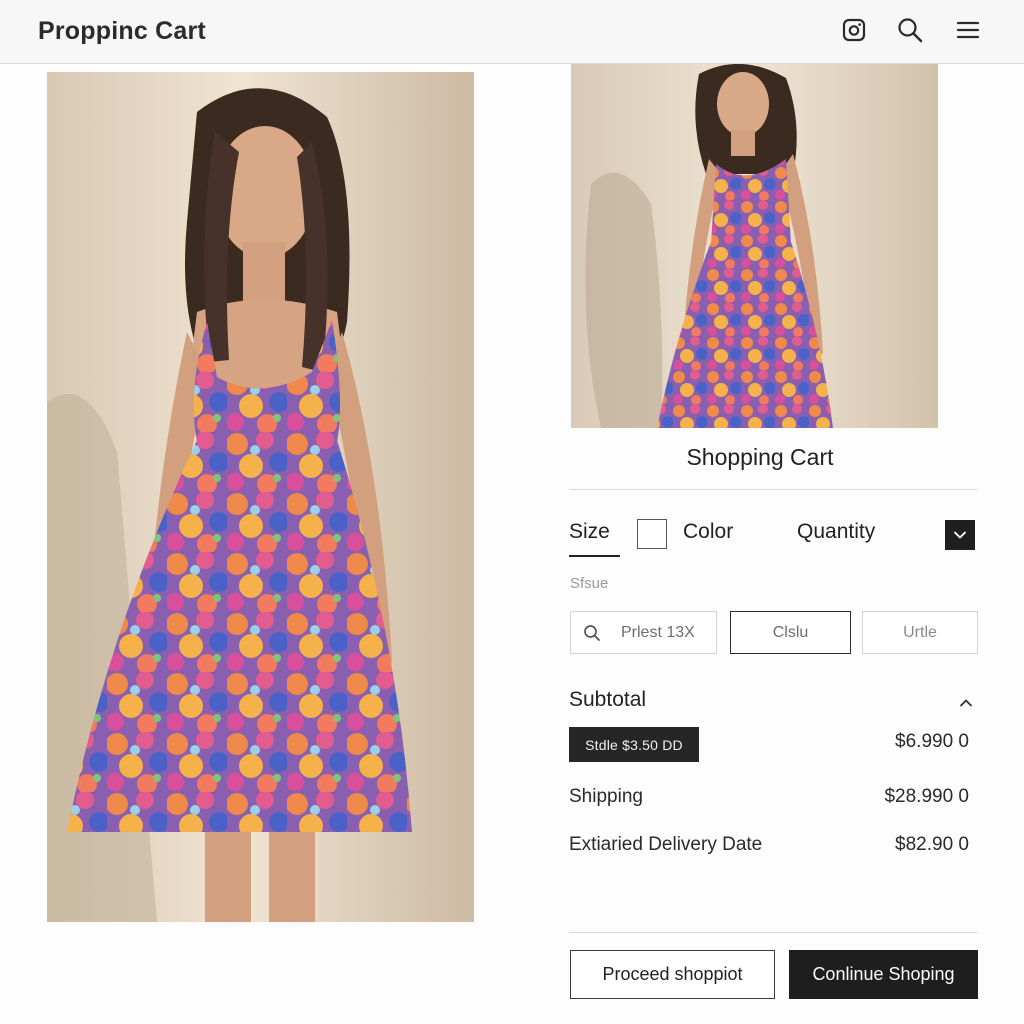 Image resolution: width=1024 pixels, height=1024 pixels. Describe the element at coordinates (790, 632) in the screenshot. I see `color-option-button: Clslu` at that location.